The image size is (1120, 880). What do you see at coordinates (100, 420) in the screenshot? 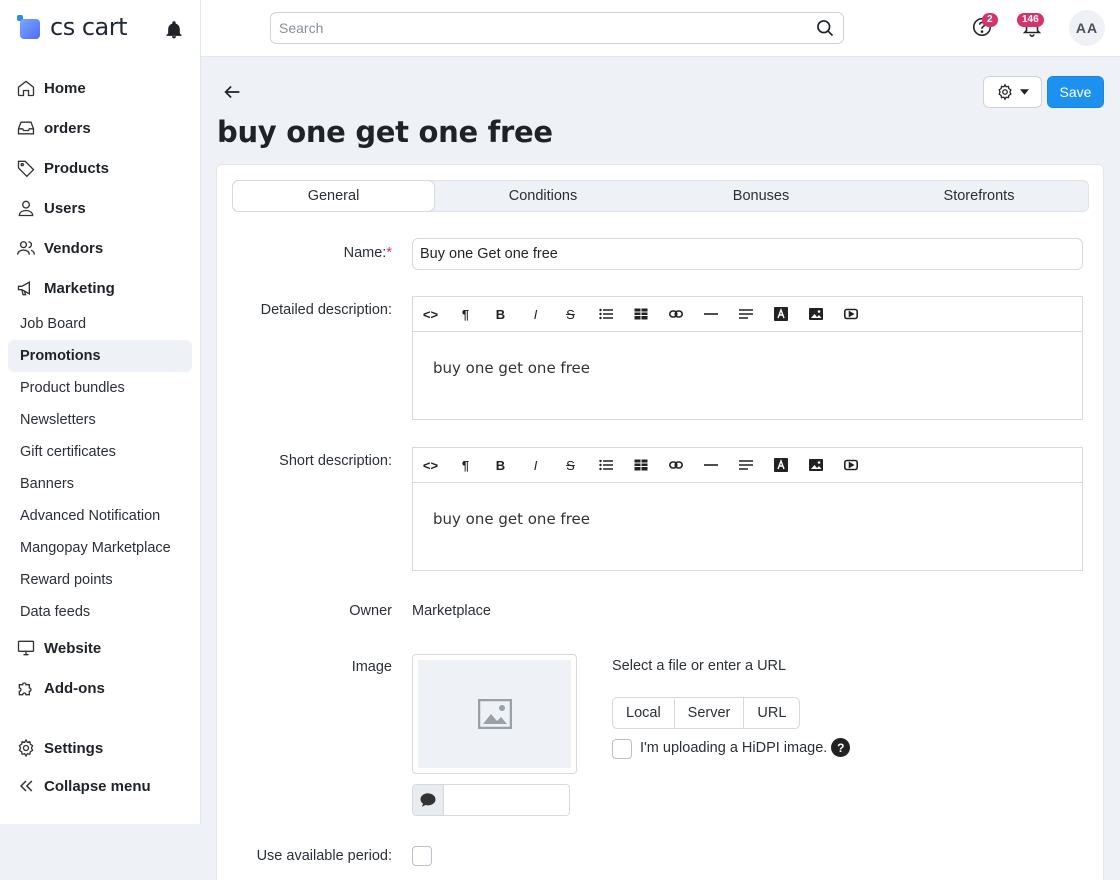
I see `sidebar-sub-newsletters: Newsletters` at bounding box center [100, 420].